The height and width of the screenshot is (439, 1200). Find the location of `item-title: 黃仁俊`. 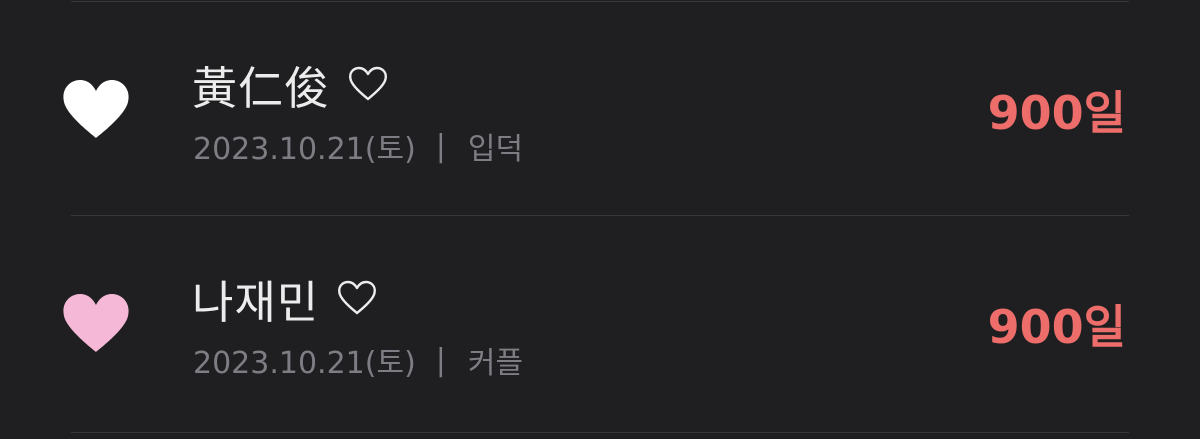

item-title: 黃仁俊 is located at coordinates (290, 84).